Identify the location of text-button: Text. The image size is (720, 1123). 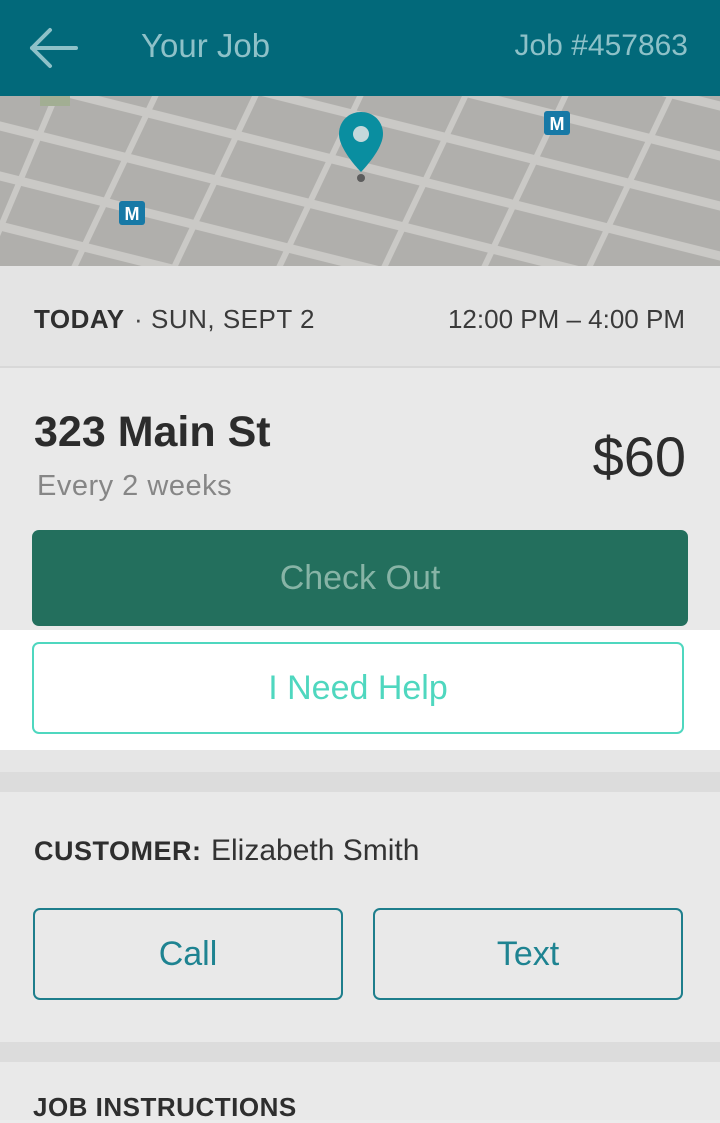
(528, 954).